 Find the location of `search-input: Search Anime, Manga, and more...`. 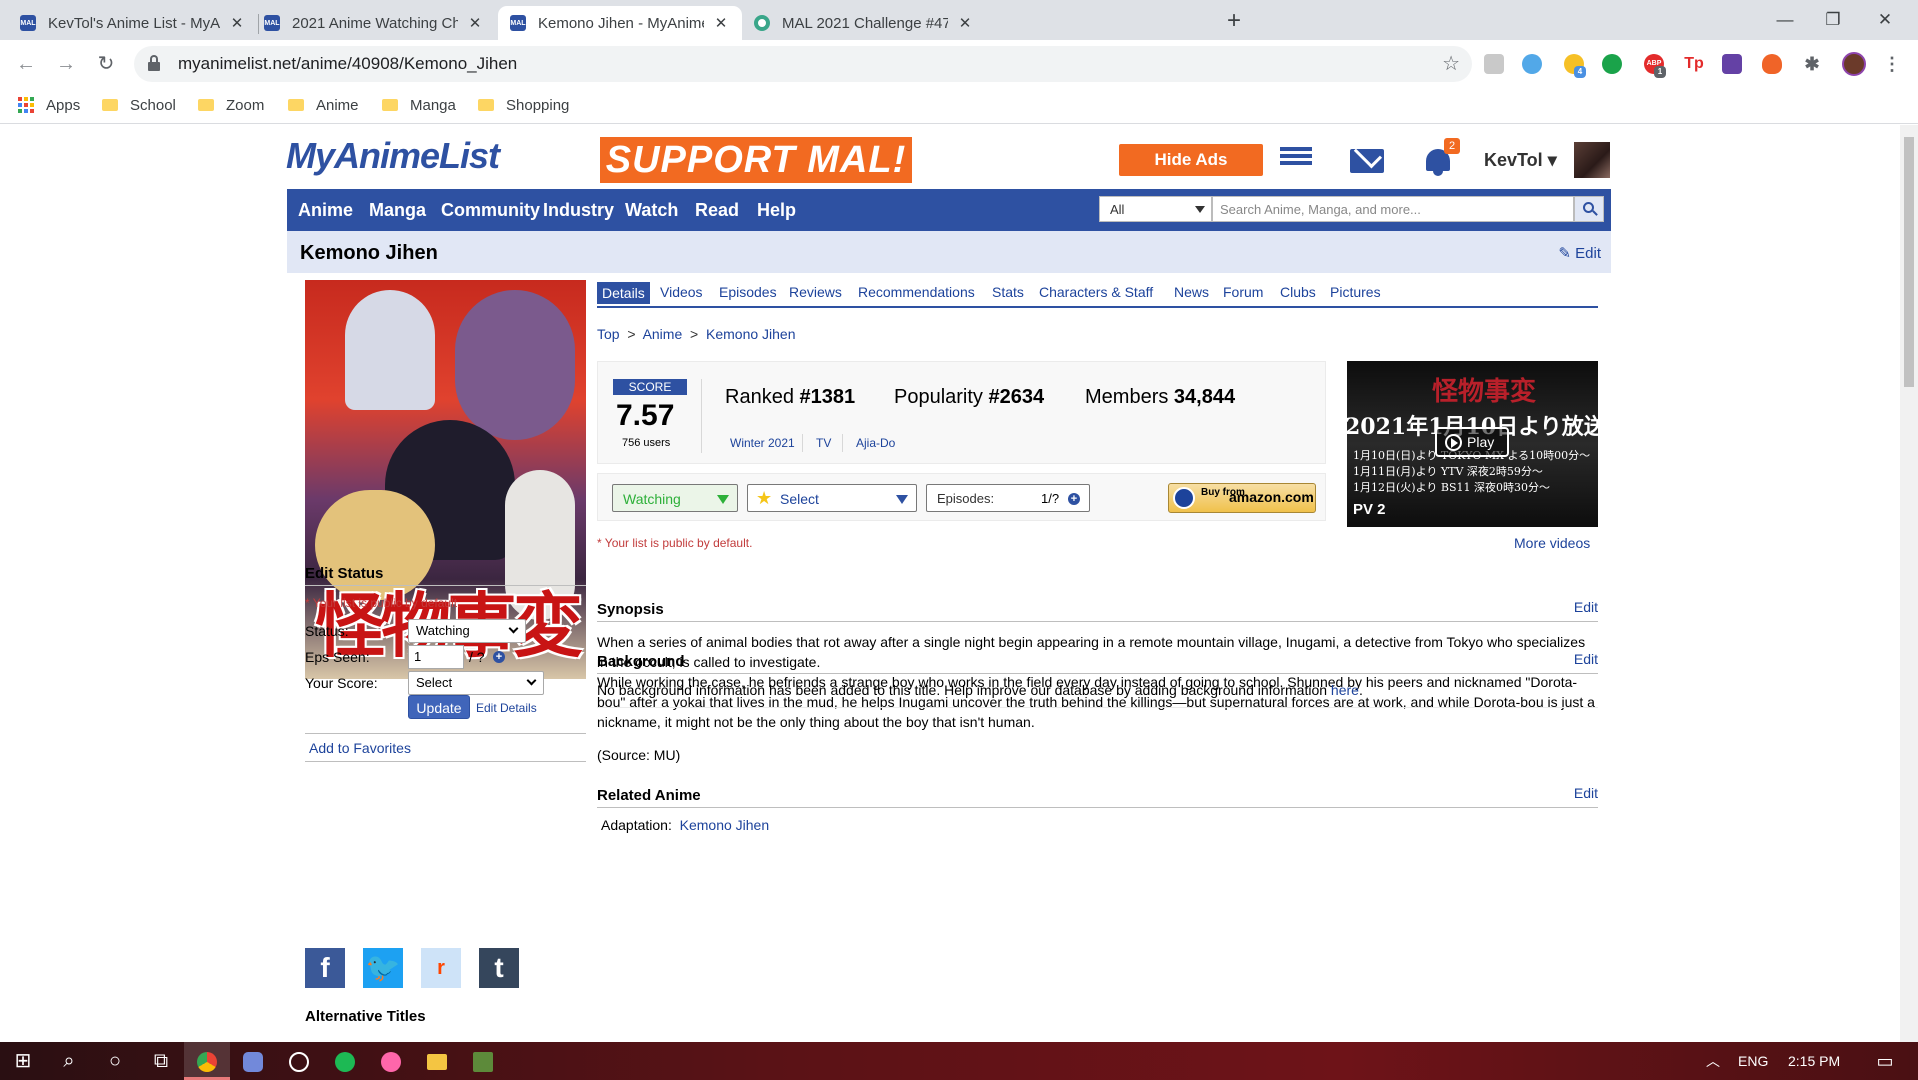

search-input: Search Anime, Manga, and more... is located at coordinates (1393, 209).